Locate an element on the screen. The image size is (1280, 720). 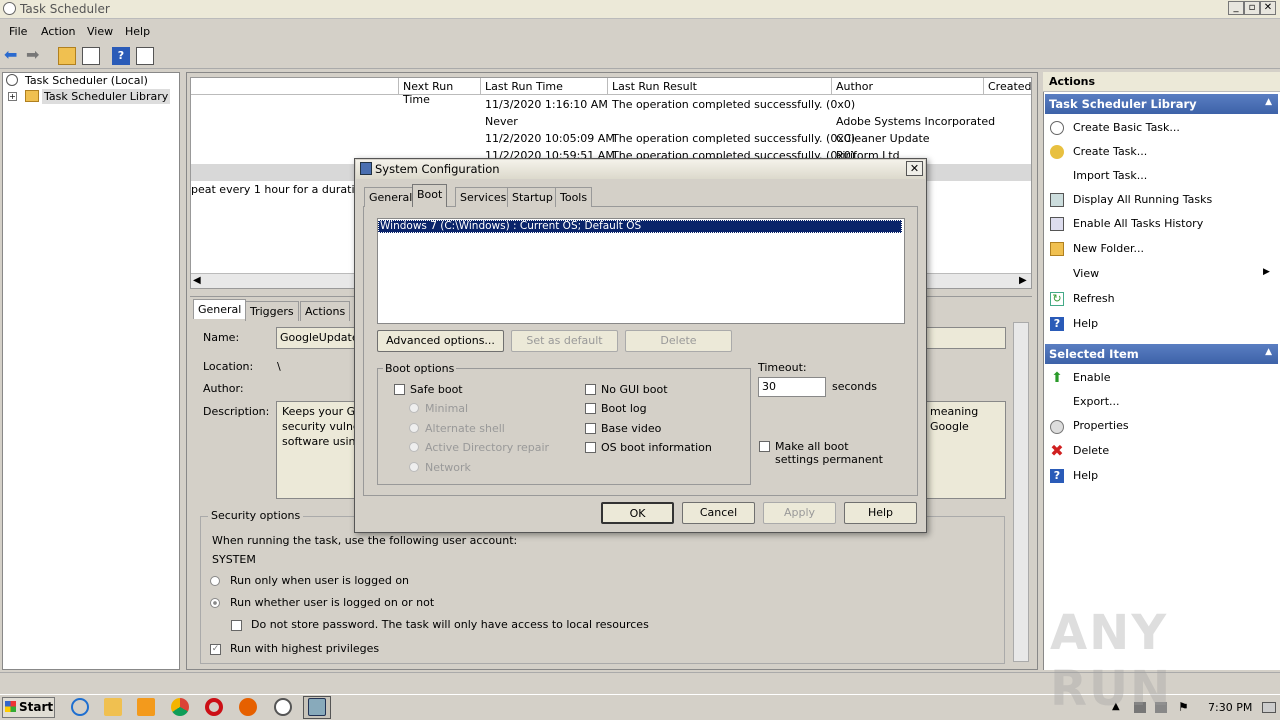
radio-logged-on-or-not is located at coordinates (215, 603).